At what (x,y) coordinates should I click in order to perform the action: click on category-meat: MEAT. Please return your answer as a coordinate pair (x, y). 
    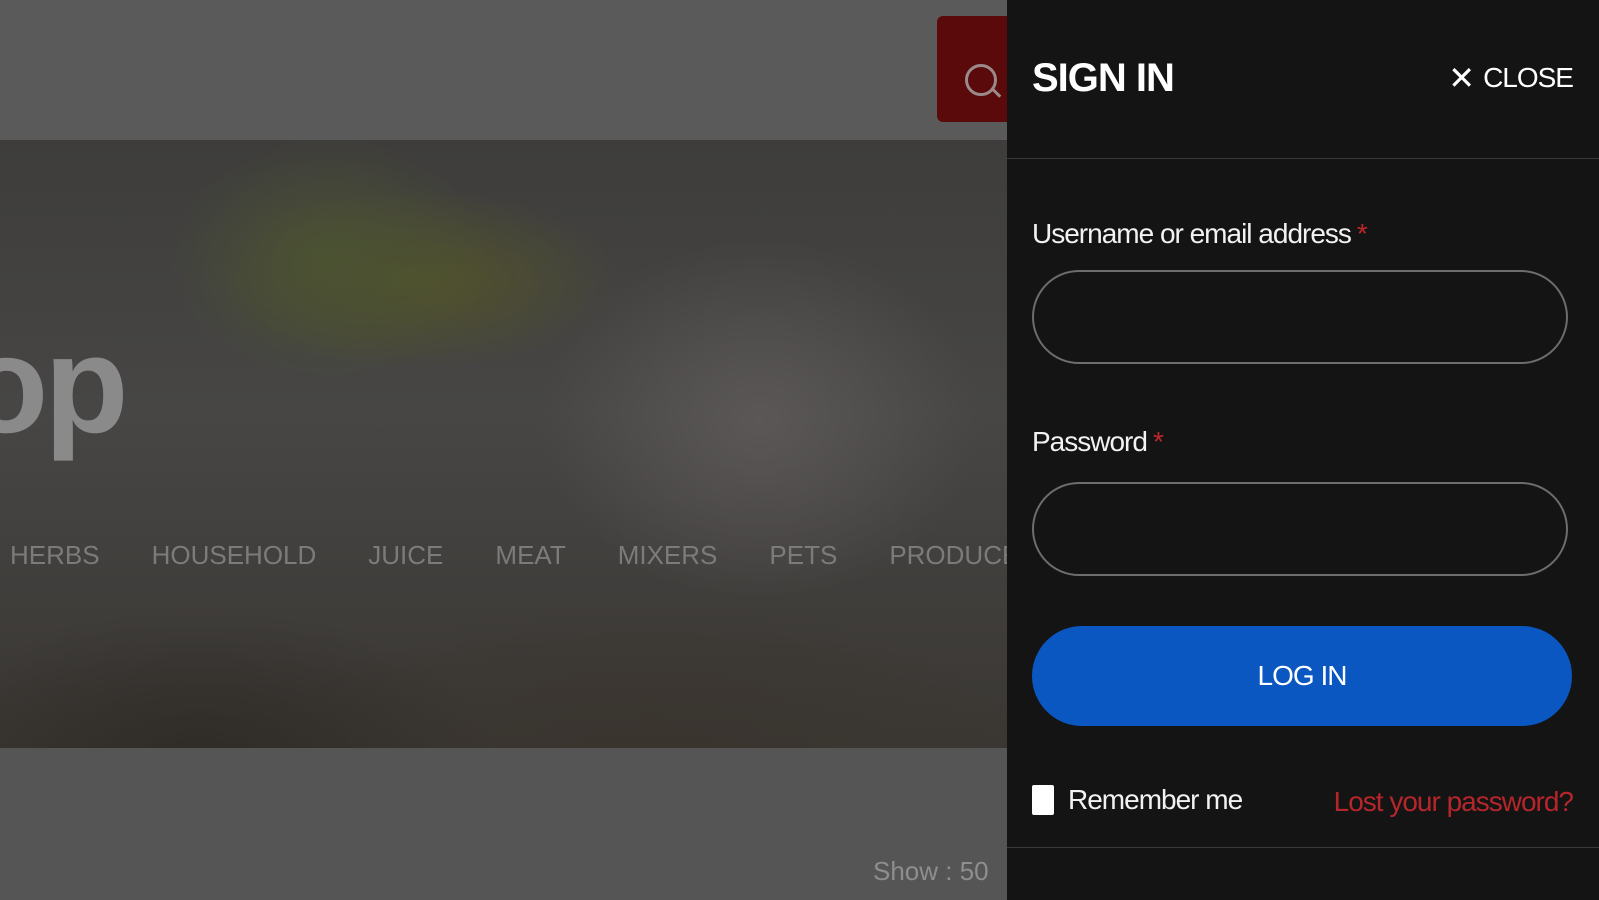
    Looking at the image, I should click on (530, 555).